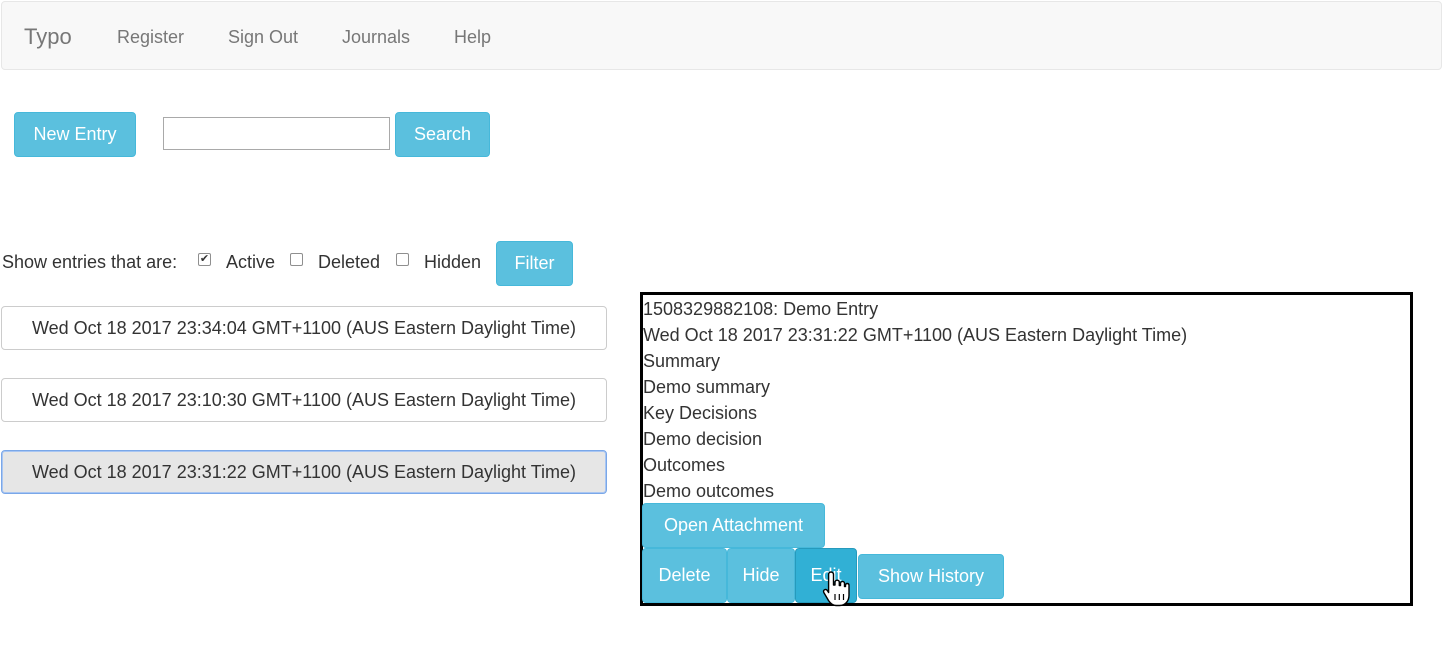 The image size is (1444, 653). I want to click on show-history-button: Show History, so click(931, 576).